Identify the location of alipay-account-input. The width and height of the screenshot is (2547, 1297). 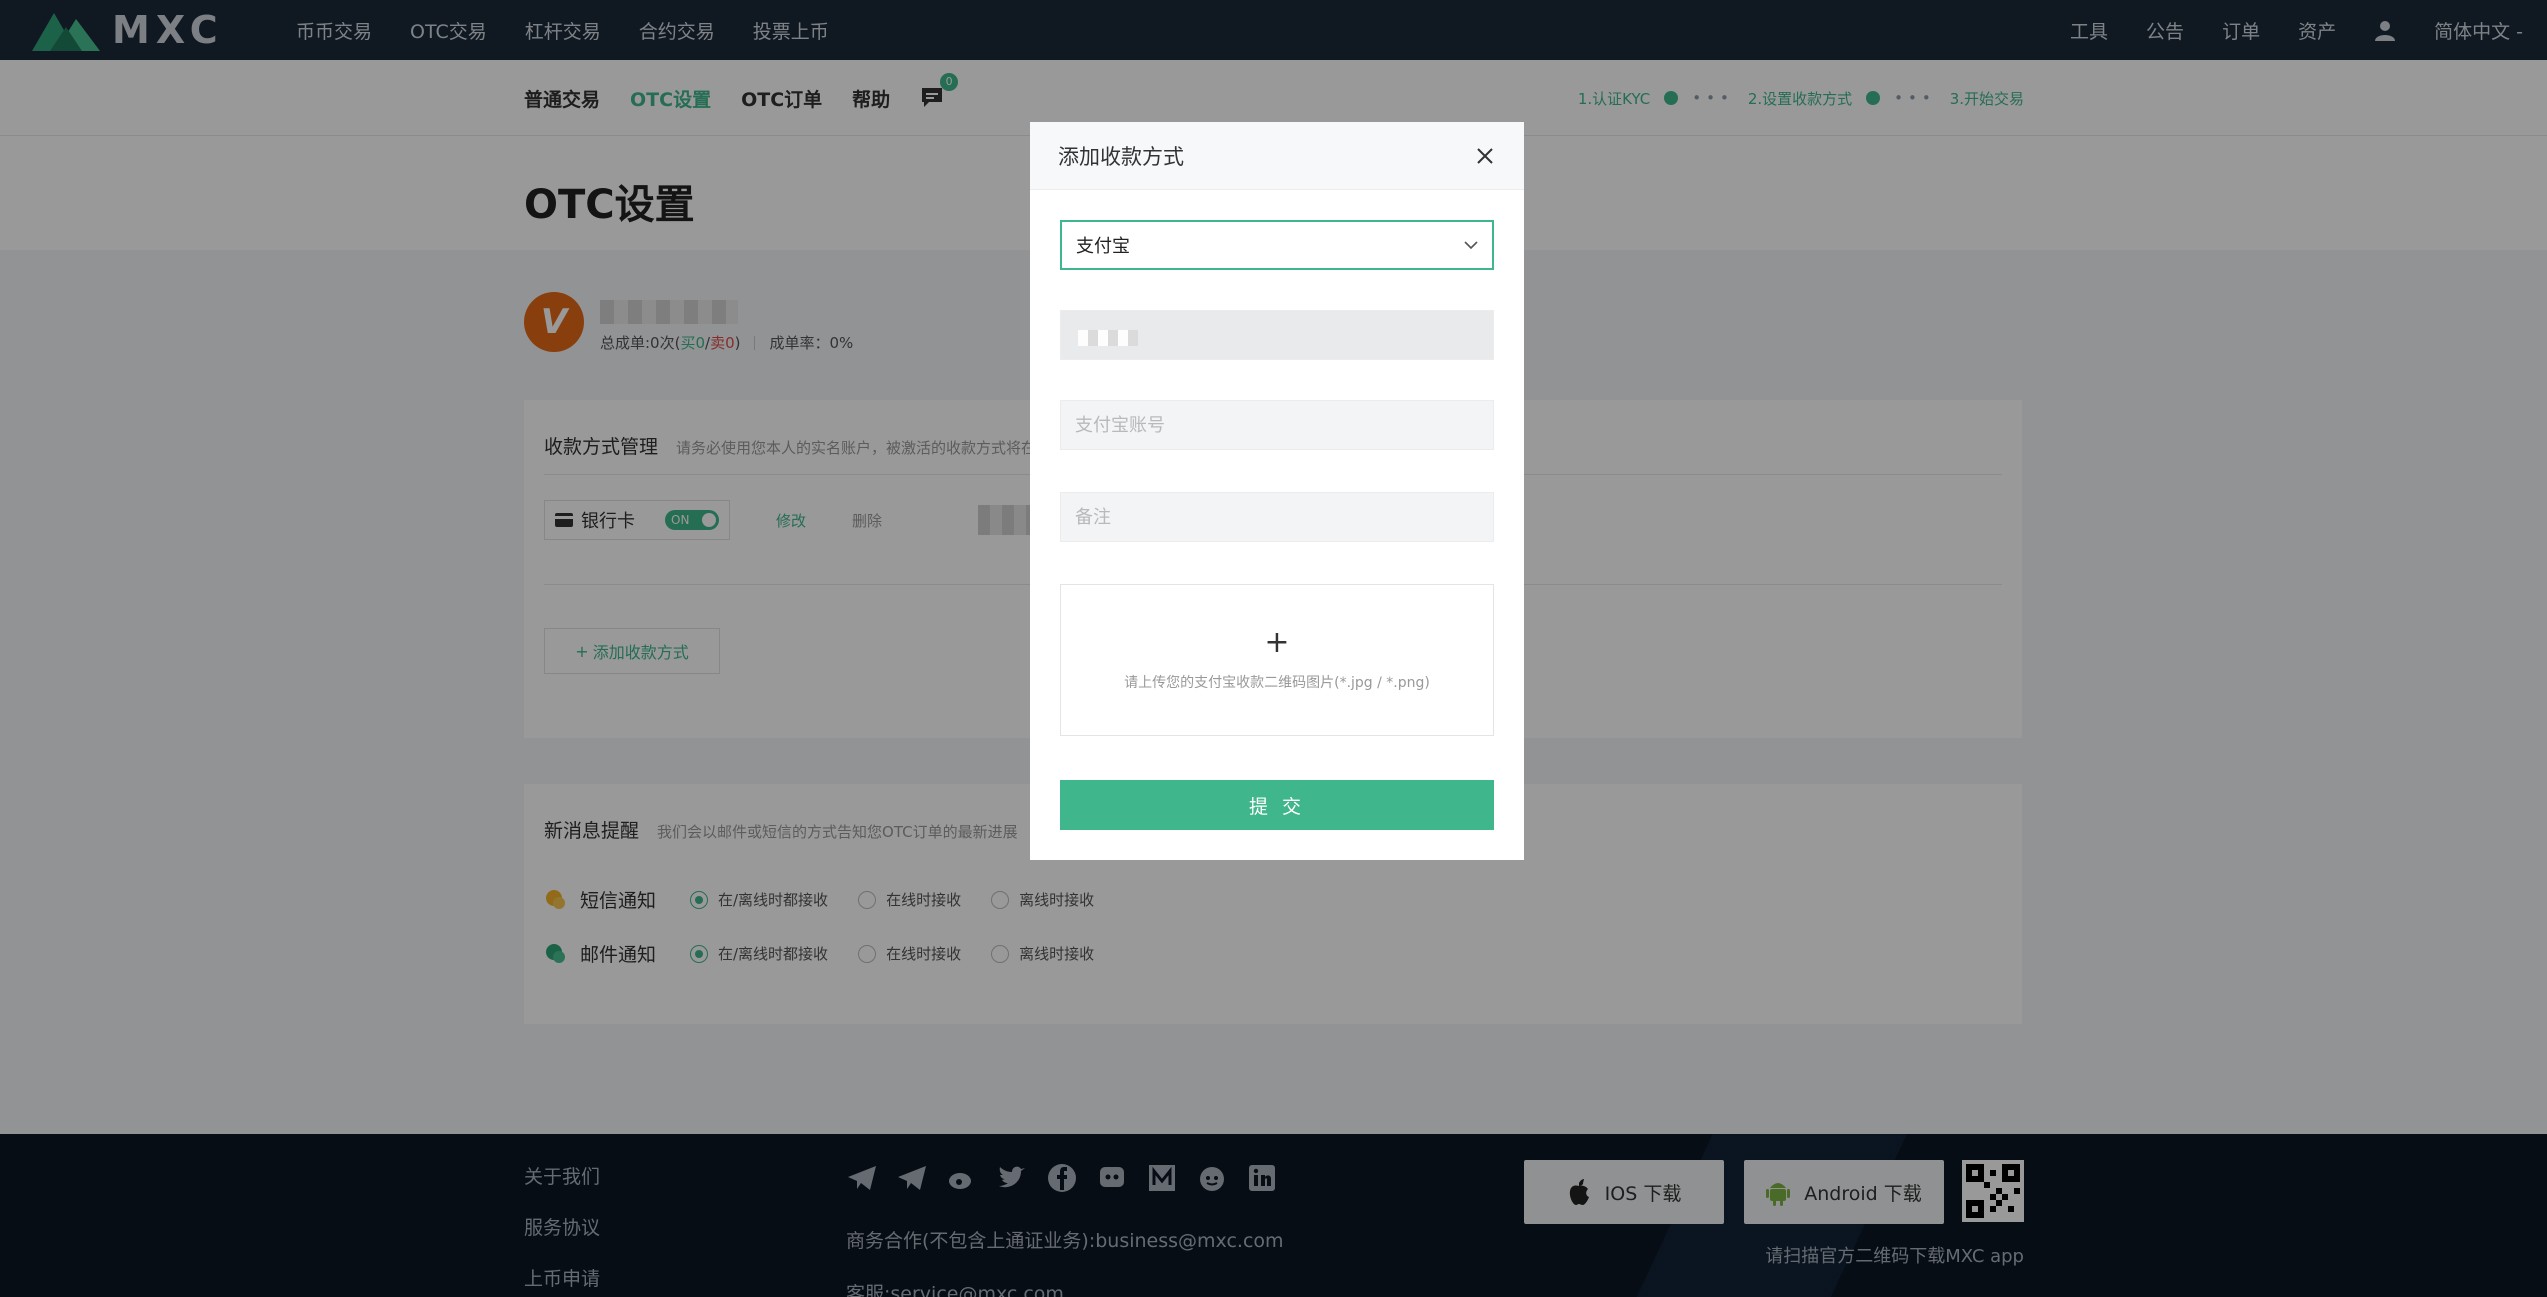
(1277, 425).